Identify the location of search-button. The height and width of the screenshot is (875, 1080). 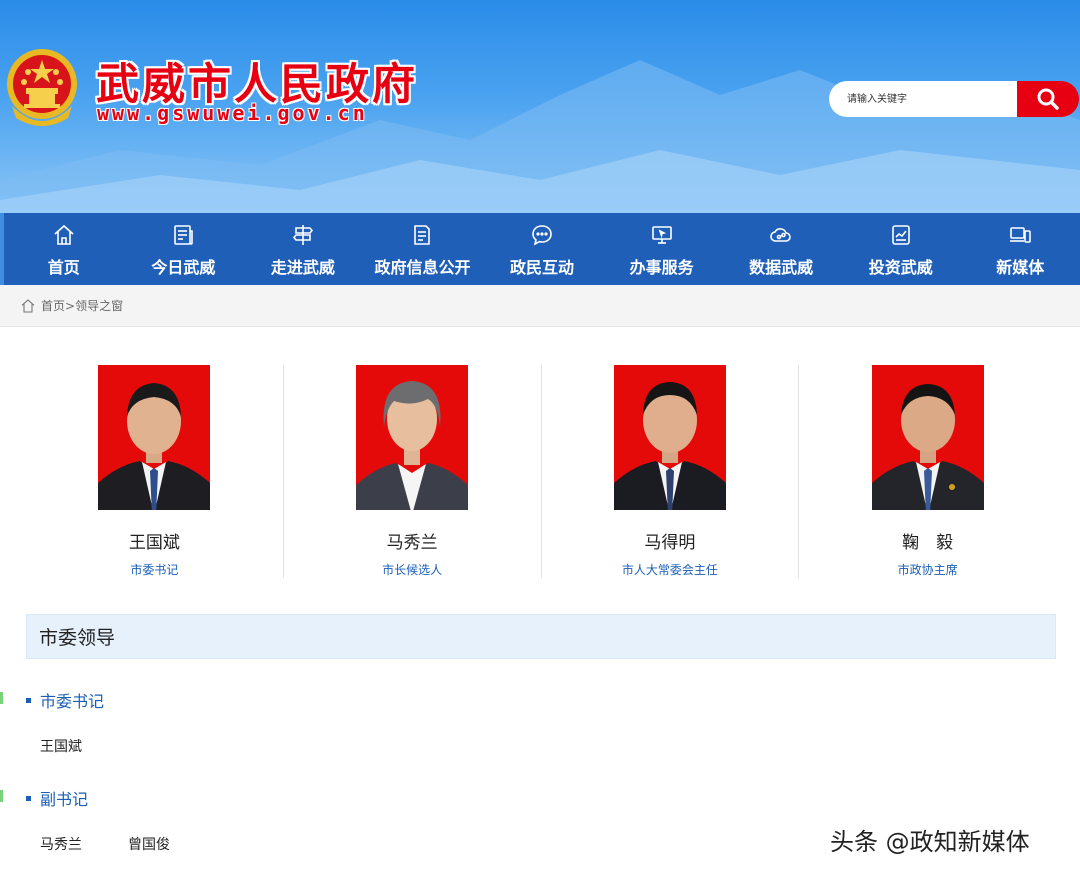
(1048, 99).